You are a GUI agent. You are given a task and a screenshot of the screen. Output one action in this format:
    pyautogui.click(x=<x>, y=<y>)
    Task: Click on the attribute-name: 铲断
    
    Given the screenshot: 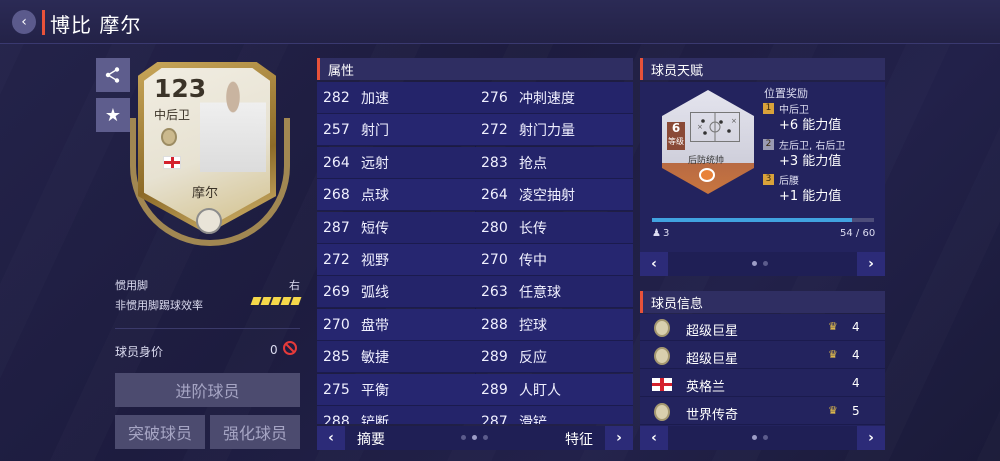 What is the action you would take?
    pyautogui.click(x=375, y=419)
    